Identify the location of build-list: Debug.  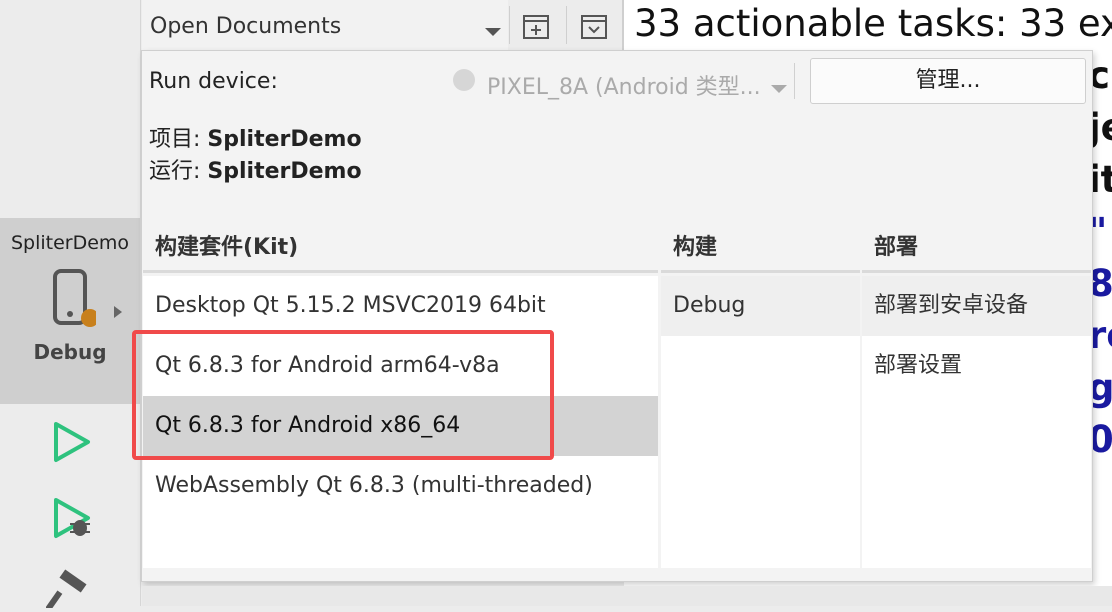
(760, 422).